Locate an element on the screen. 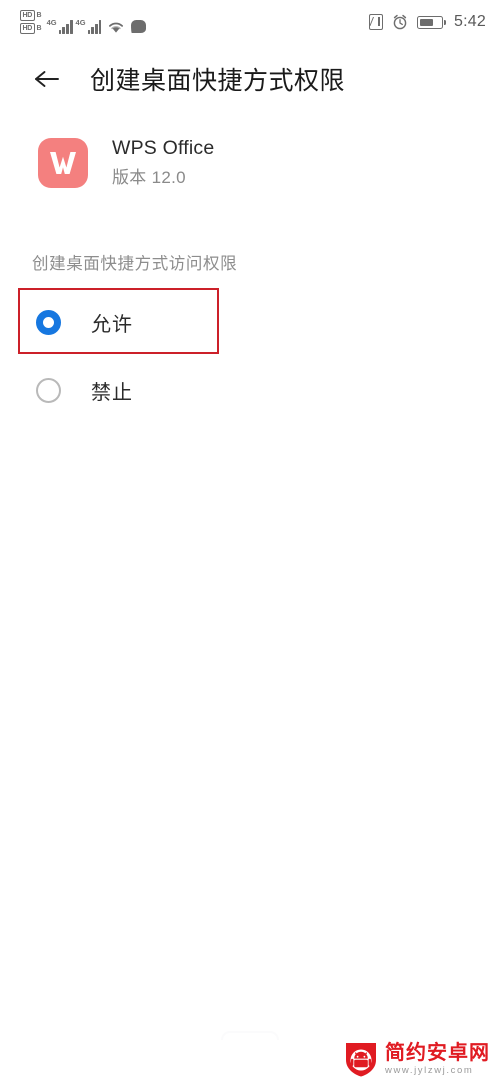 The width and height of the screenshot is (500, 1084). wifi-icon is located at coordinates (116, 26).